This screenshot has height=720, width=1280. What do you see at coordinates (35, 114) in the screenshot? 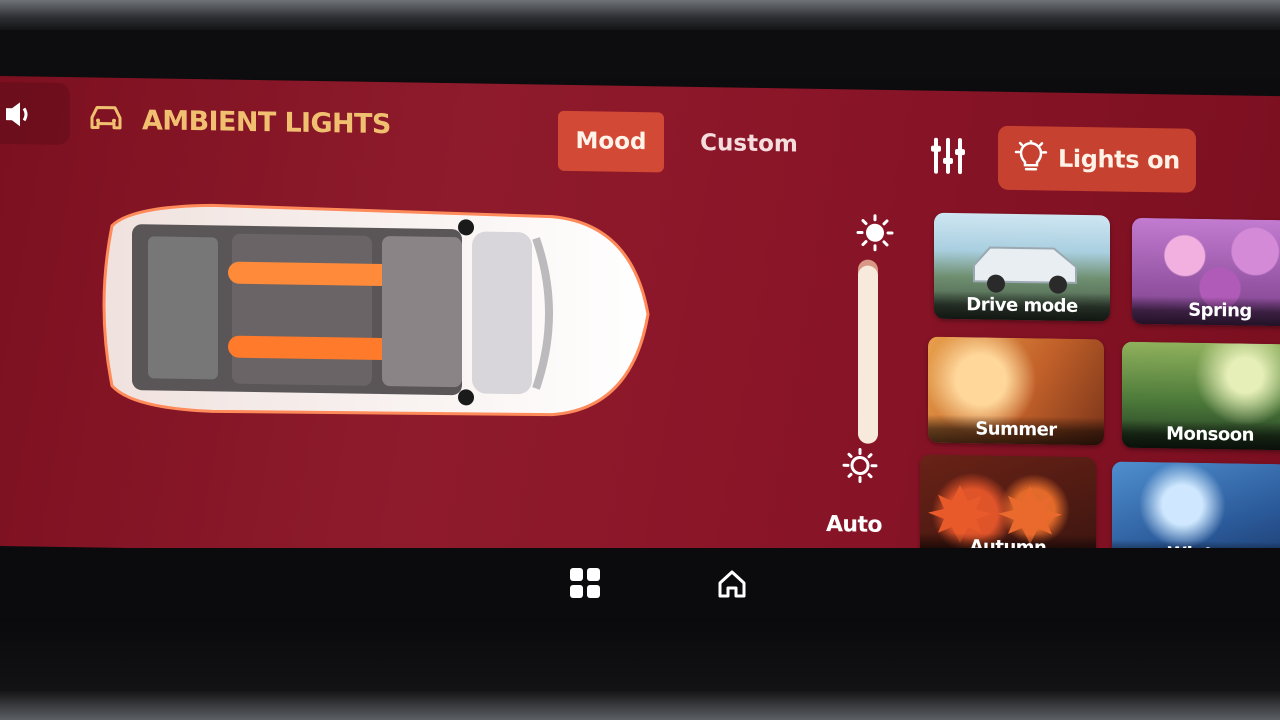
I see `back-button` at bounding box center [35, 114].